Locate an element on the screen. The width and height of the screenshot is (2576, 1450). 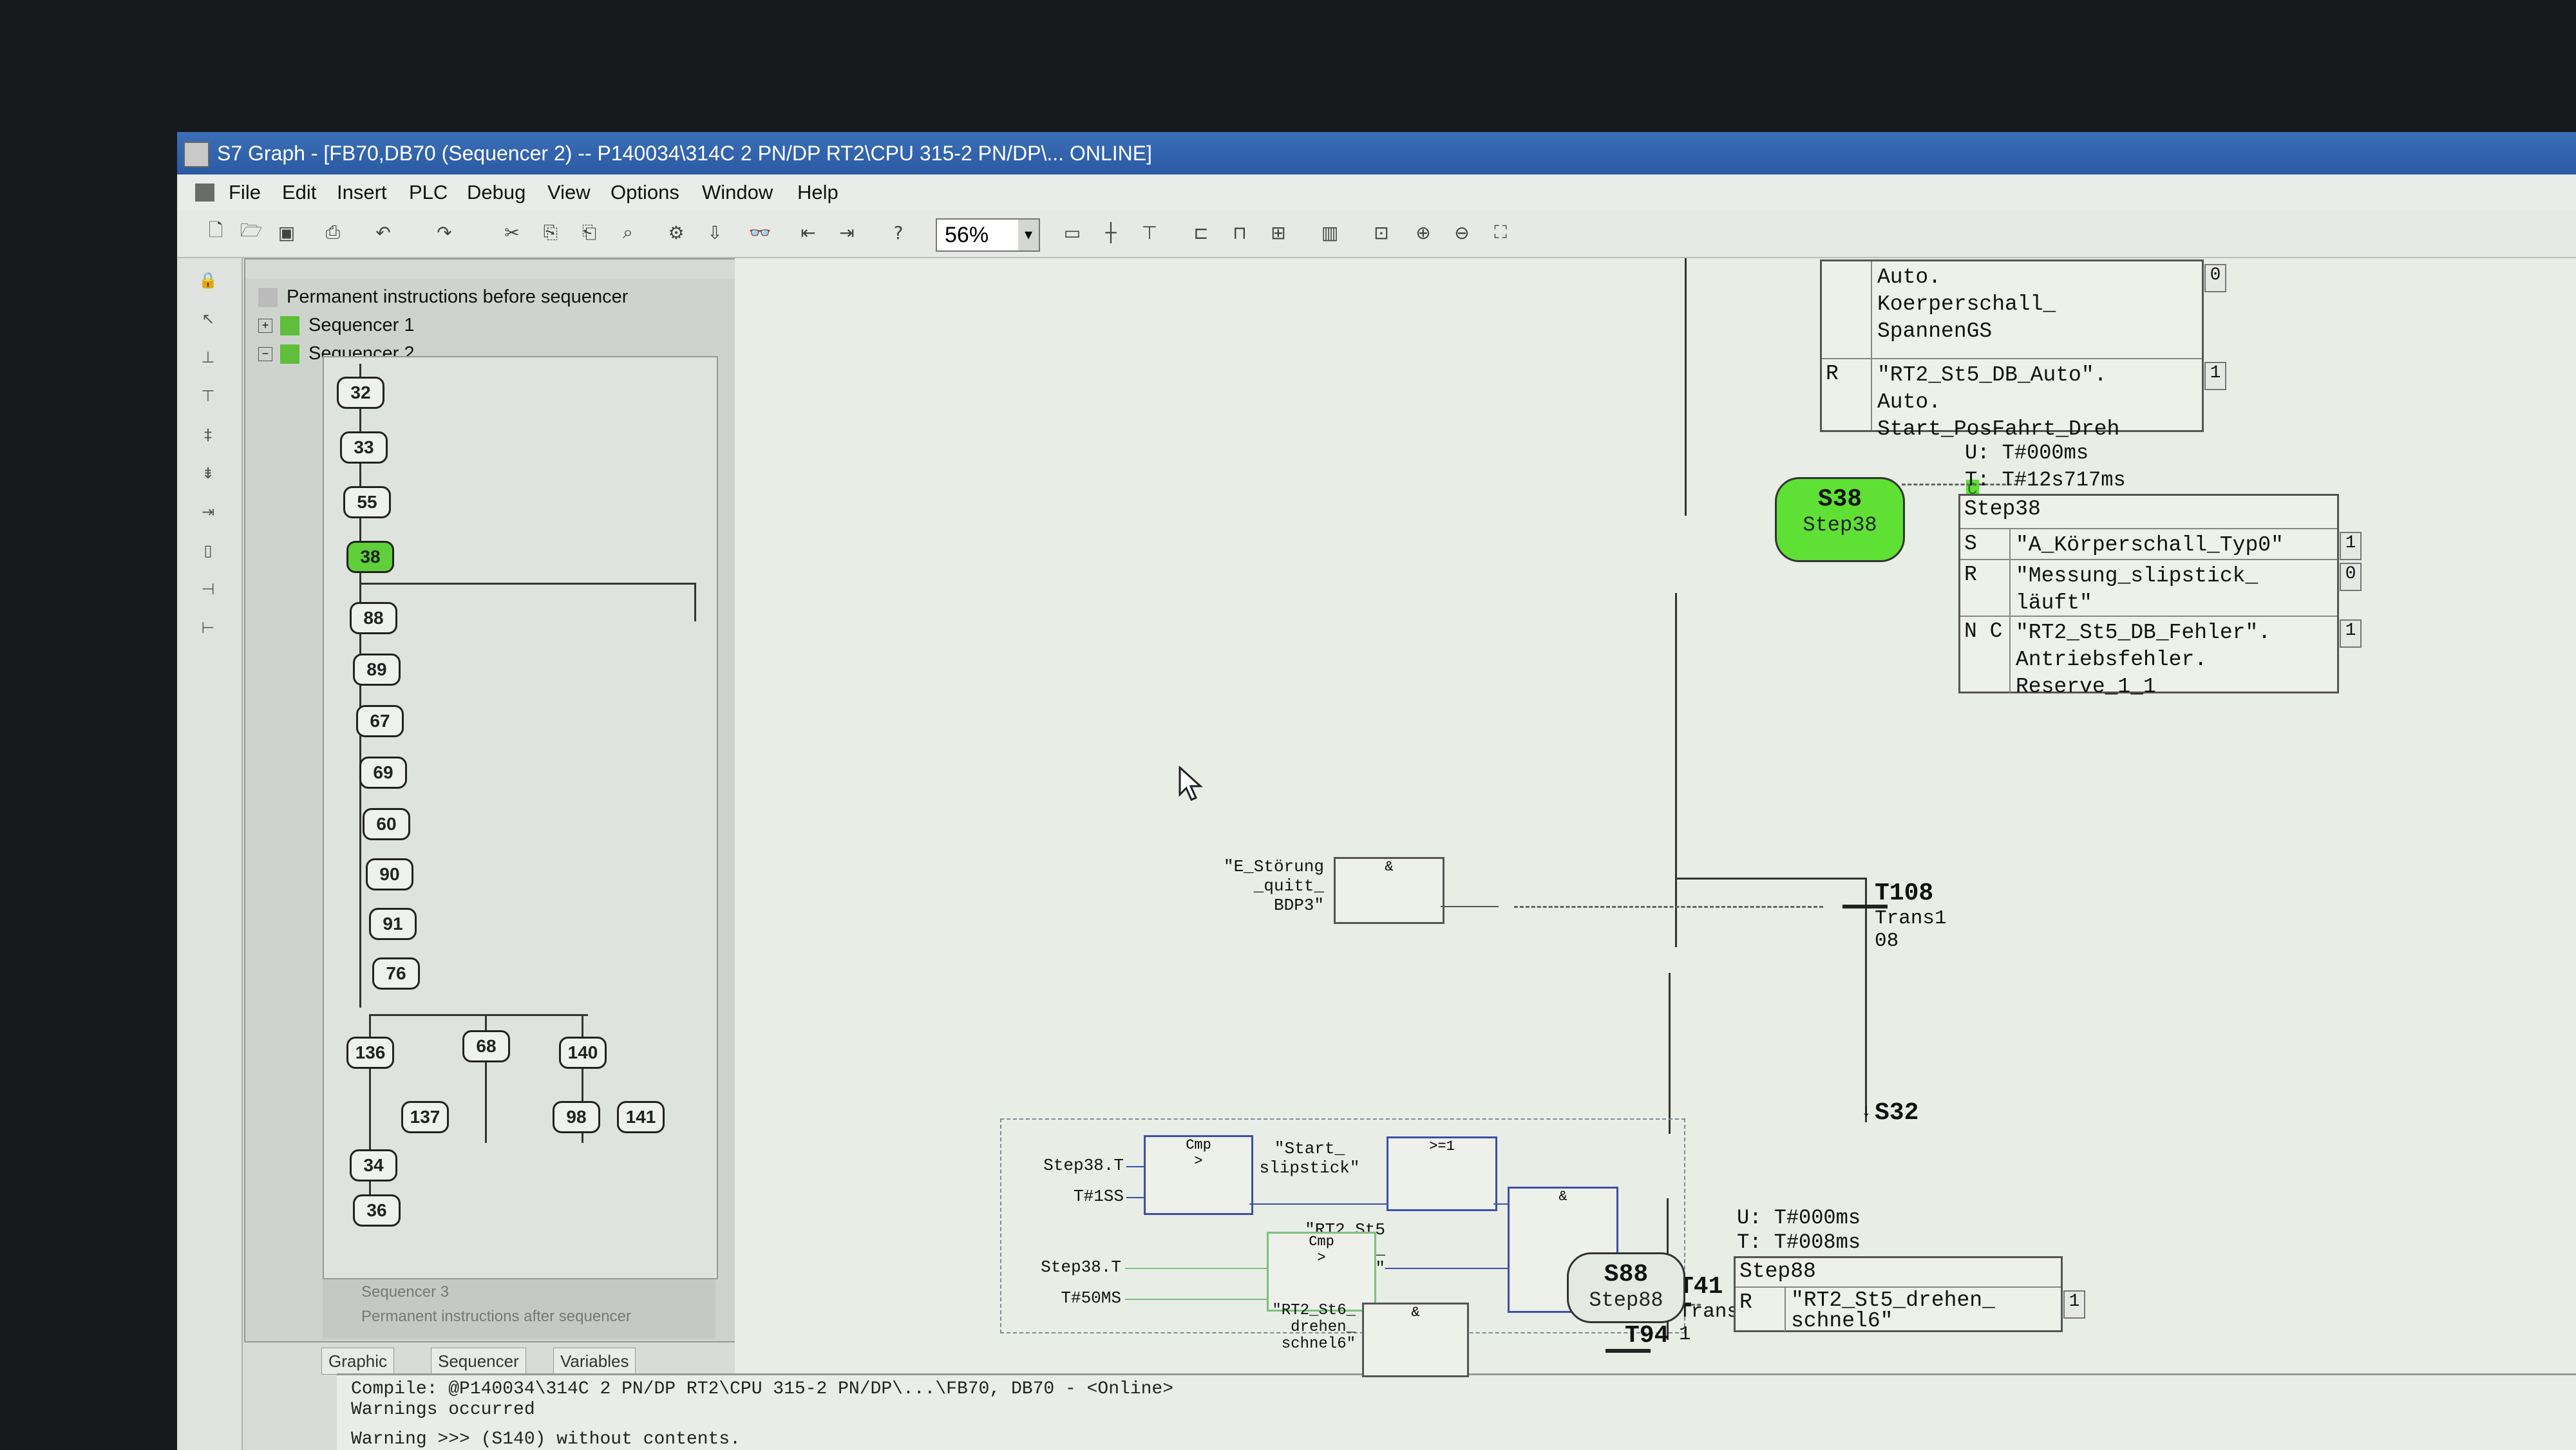
find-icon: ⌕ is located at coordinates (628, 233).